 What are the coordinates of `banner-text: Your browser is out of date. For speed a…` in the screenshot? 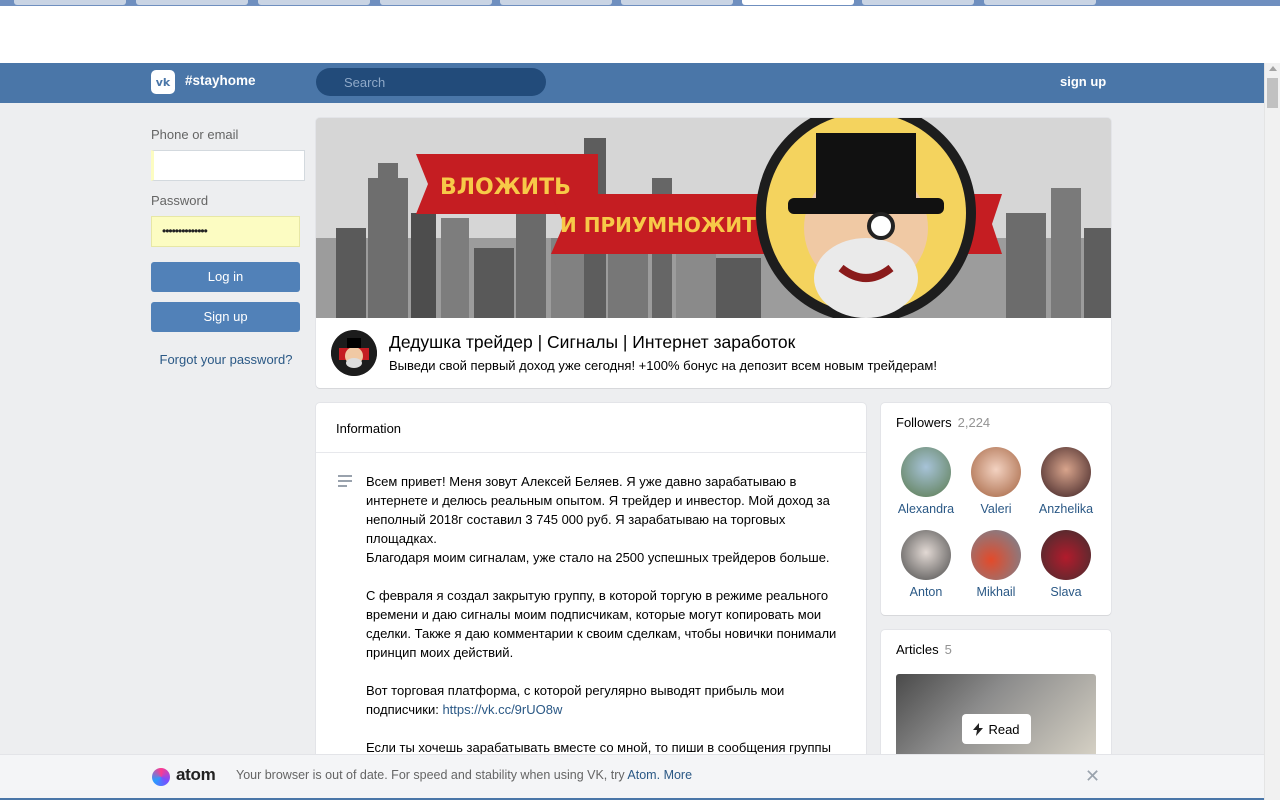 It's located at (464, 775).